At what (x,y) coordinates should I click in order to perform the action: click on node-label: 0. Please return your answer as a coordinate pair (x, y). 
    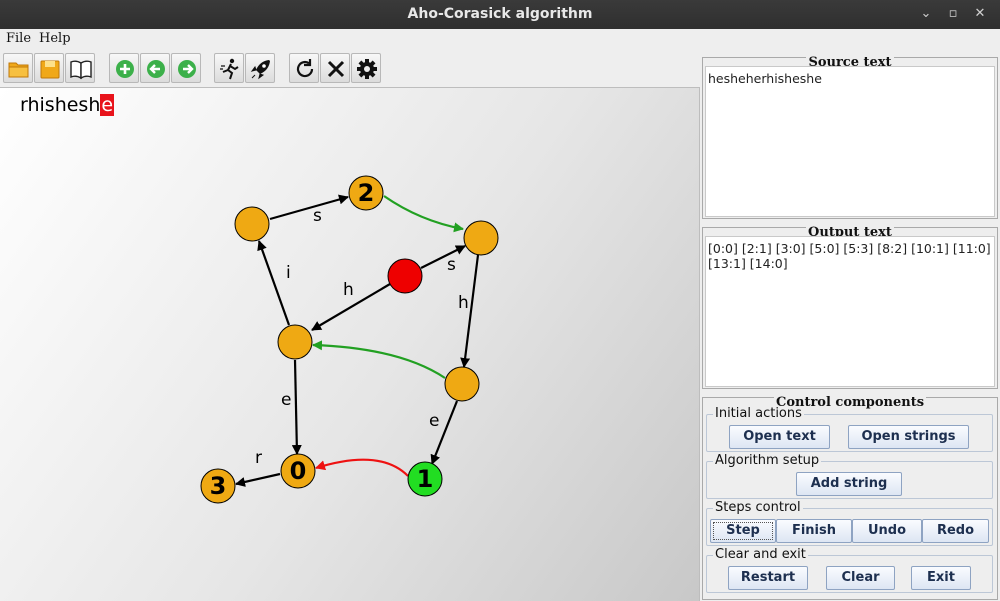
    Looking at the image, I should click on (298, 471).